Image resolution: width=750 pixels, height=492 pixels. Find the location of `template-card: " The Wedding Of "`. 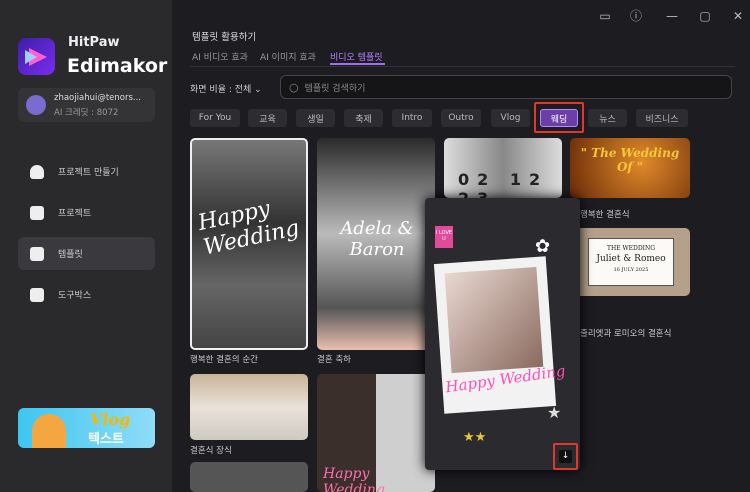

template-card: " The Wedding Of " is located at coordinates (630, 168).